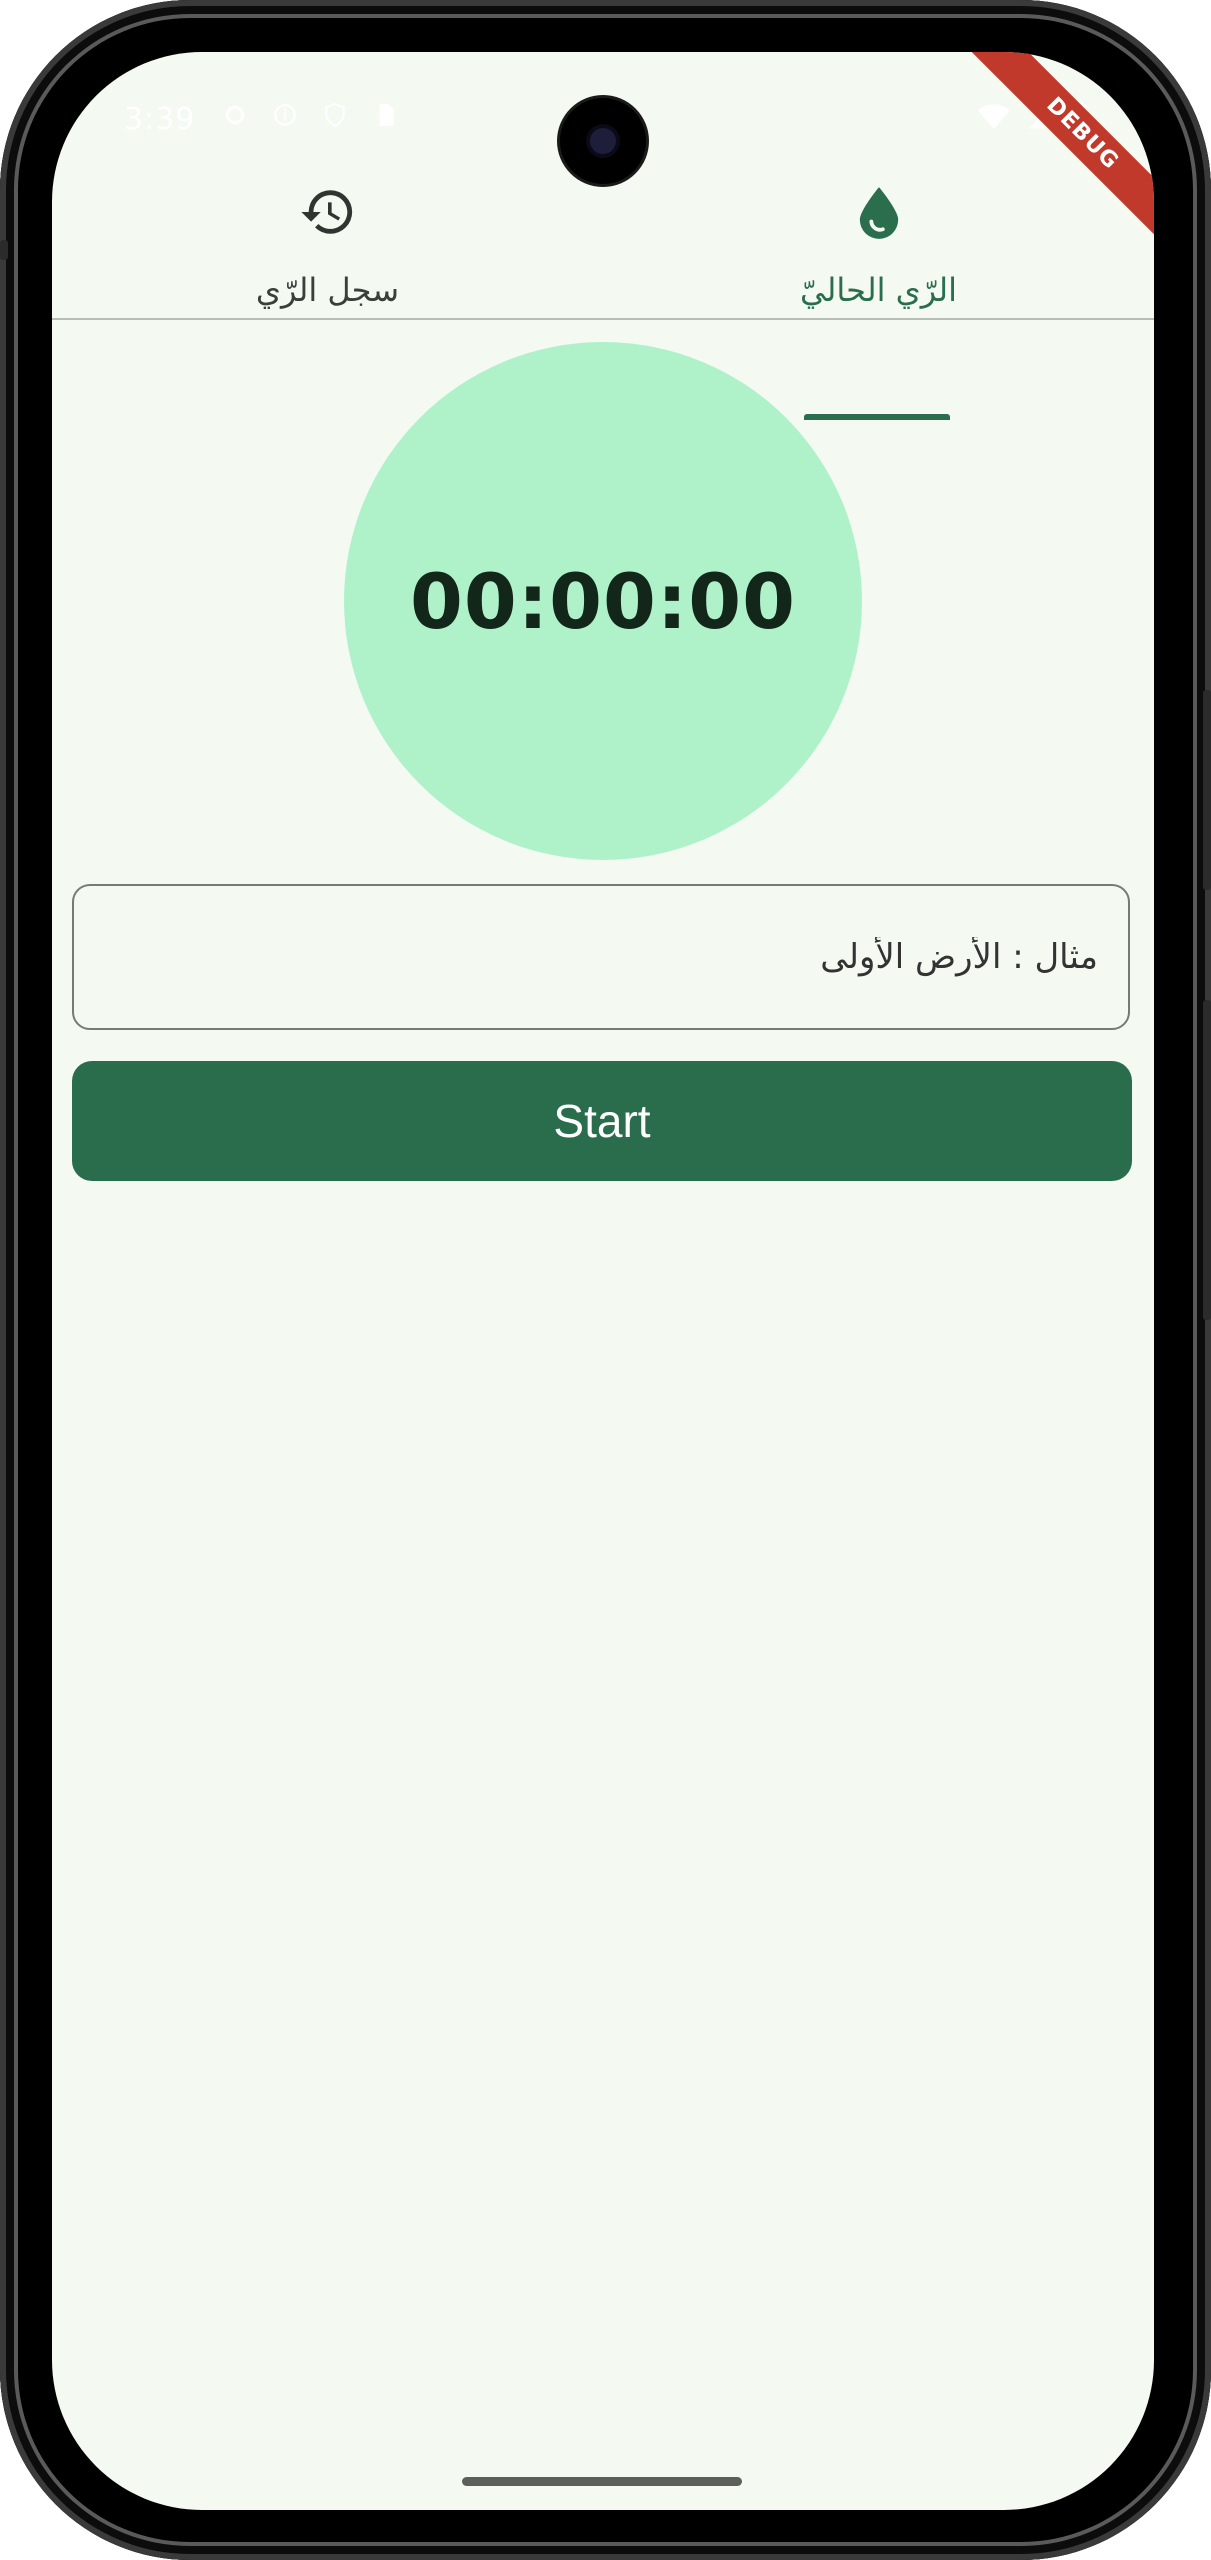 This screenshot has width=1211, height=2560. Describe the element at coordinates (285, 115) in the screenshot. I see `info-status-icon` at that location.